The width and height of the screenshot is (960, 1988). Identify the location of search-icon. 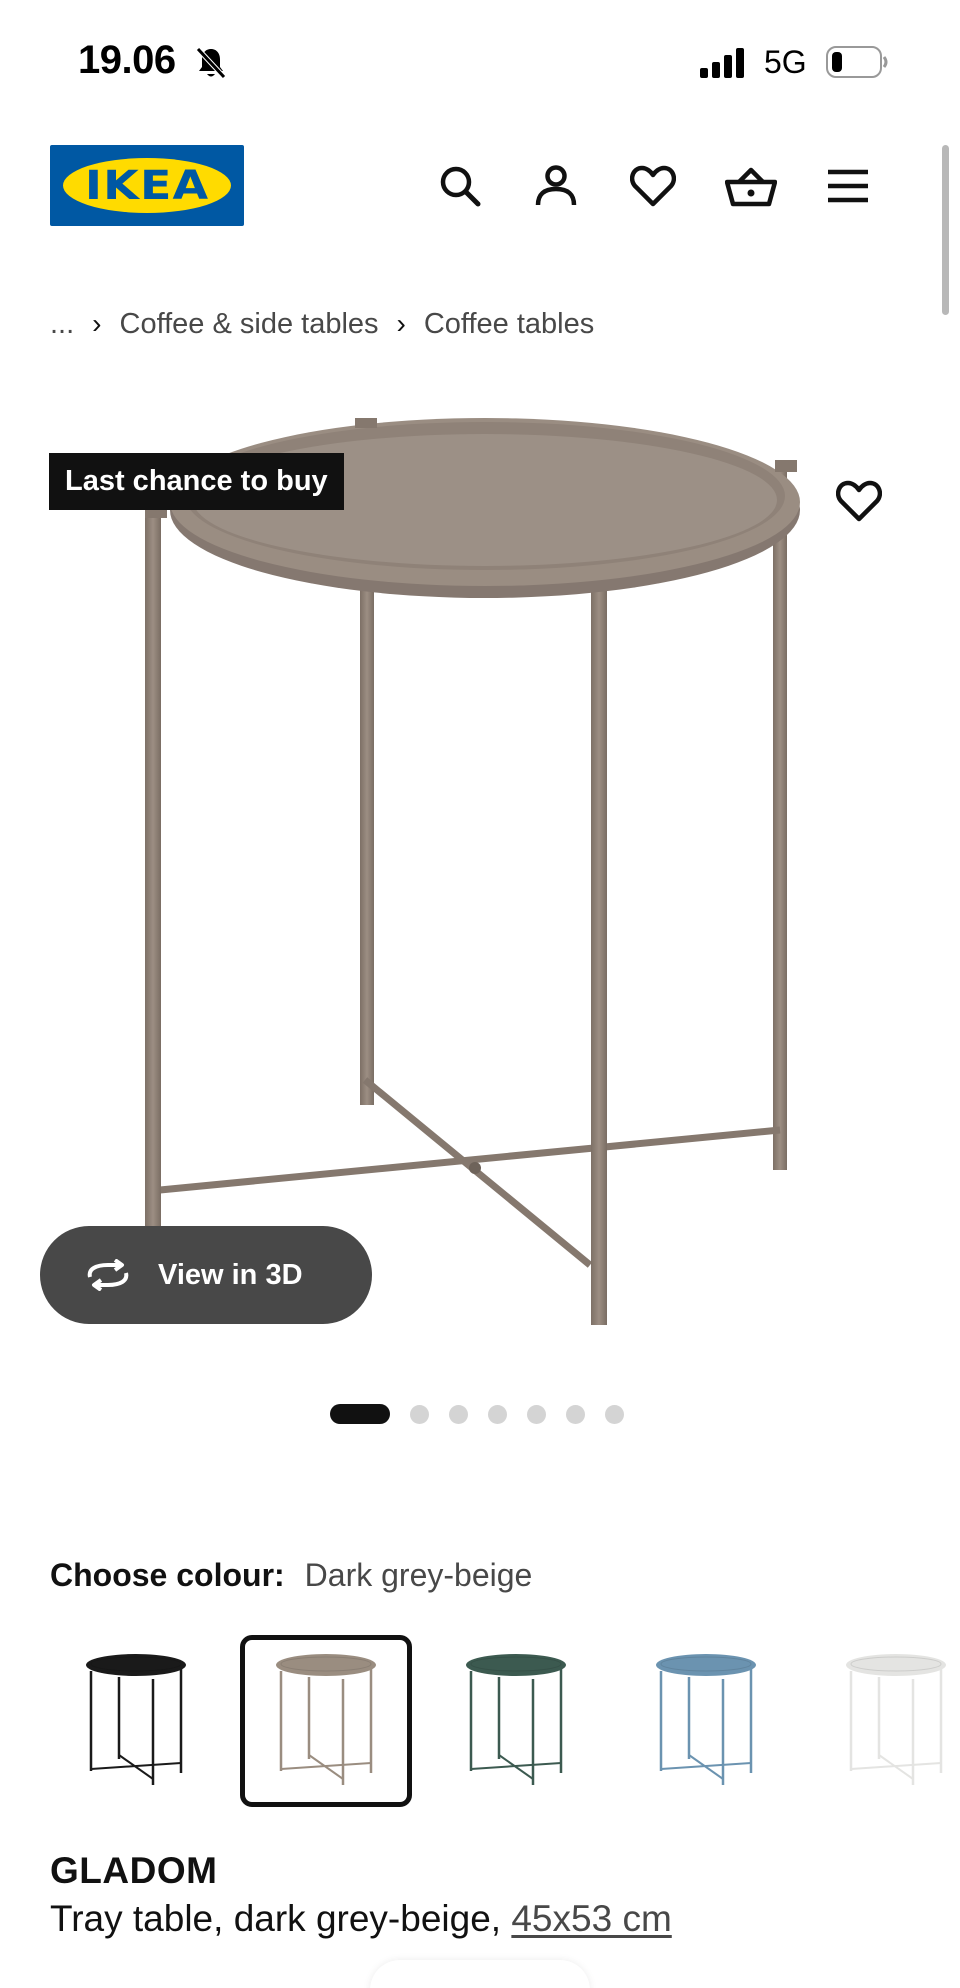
(460, 186).